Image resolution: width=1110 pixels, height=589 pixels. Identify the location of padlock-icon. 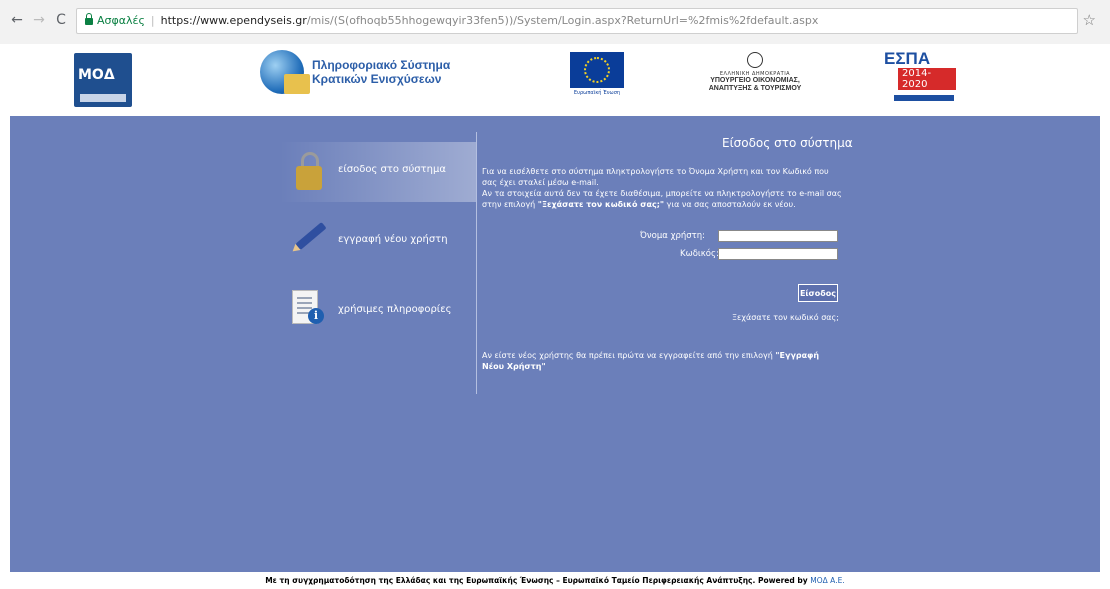
(309, 172).